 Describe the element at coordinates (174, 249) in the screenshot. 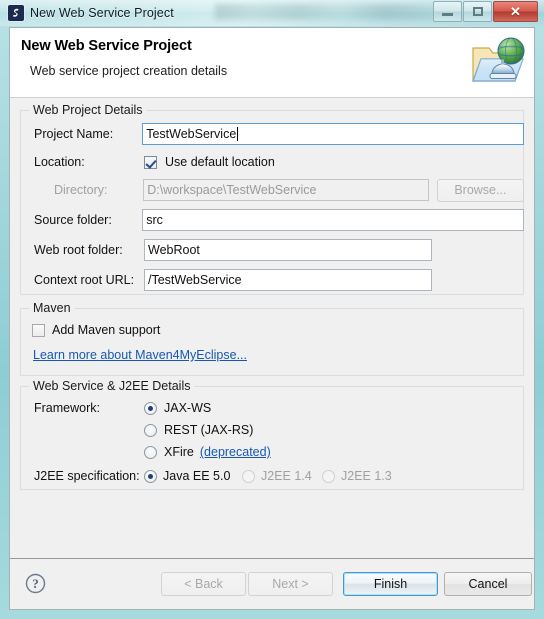

I see `web-root-folder-value: WebRoot` at that location.